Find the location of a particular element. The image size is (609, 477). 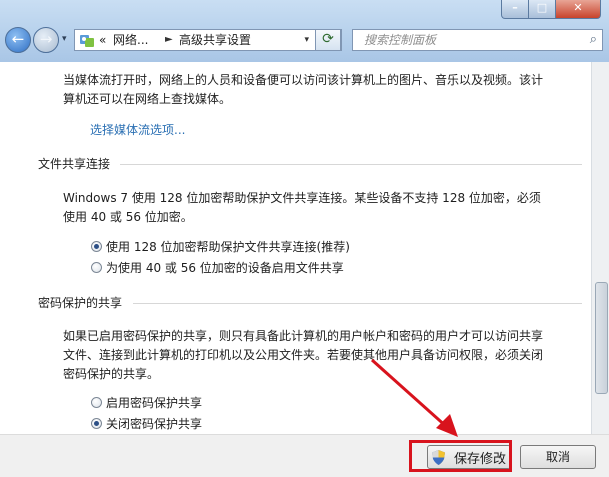

save-button-highlight-box is located at coordinates (460, 456).